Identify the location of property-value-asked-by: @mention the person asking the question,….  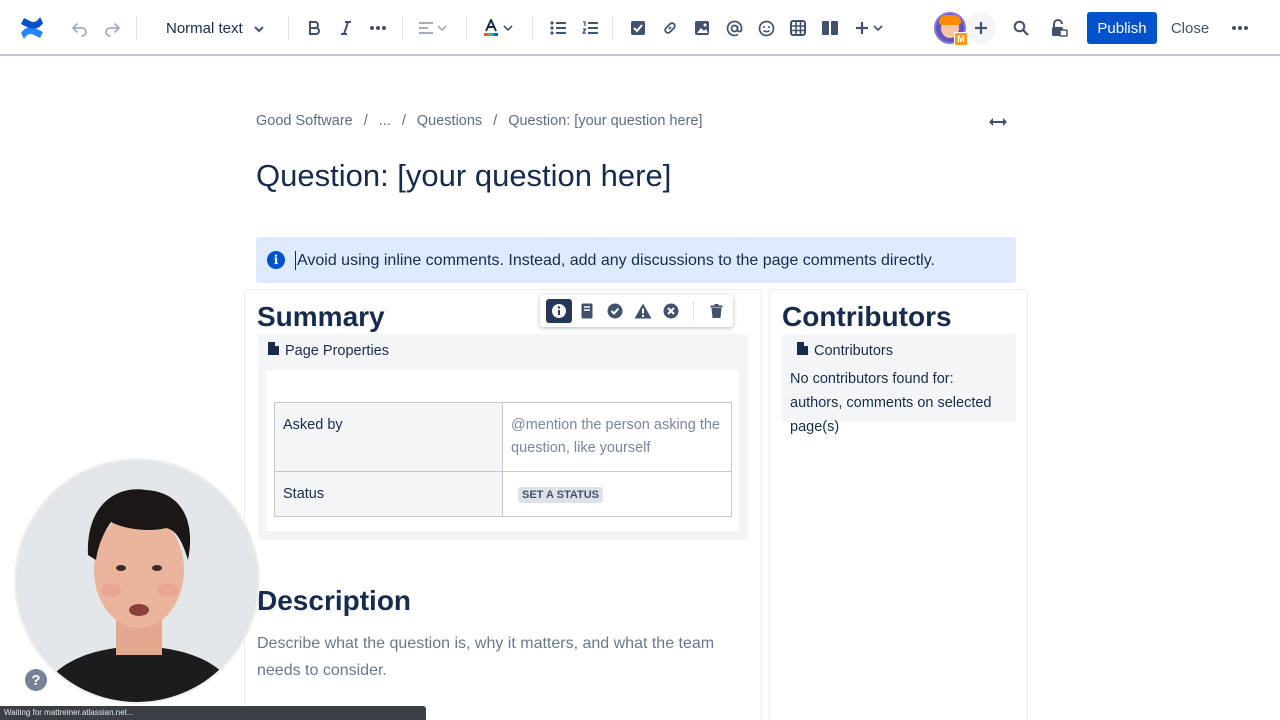
(617, 437).